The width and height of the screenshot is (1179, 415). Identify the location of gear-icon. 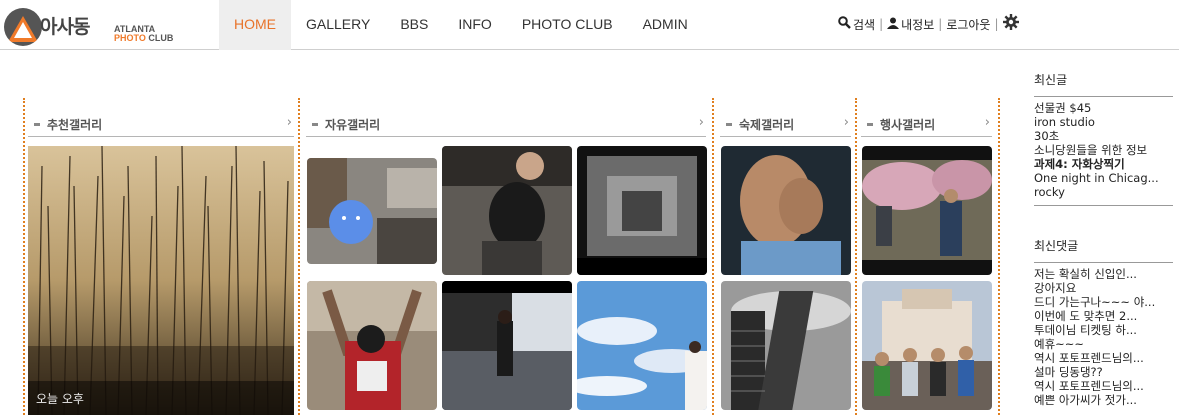
(1010, 24).